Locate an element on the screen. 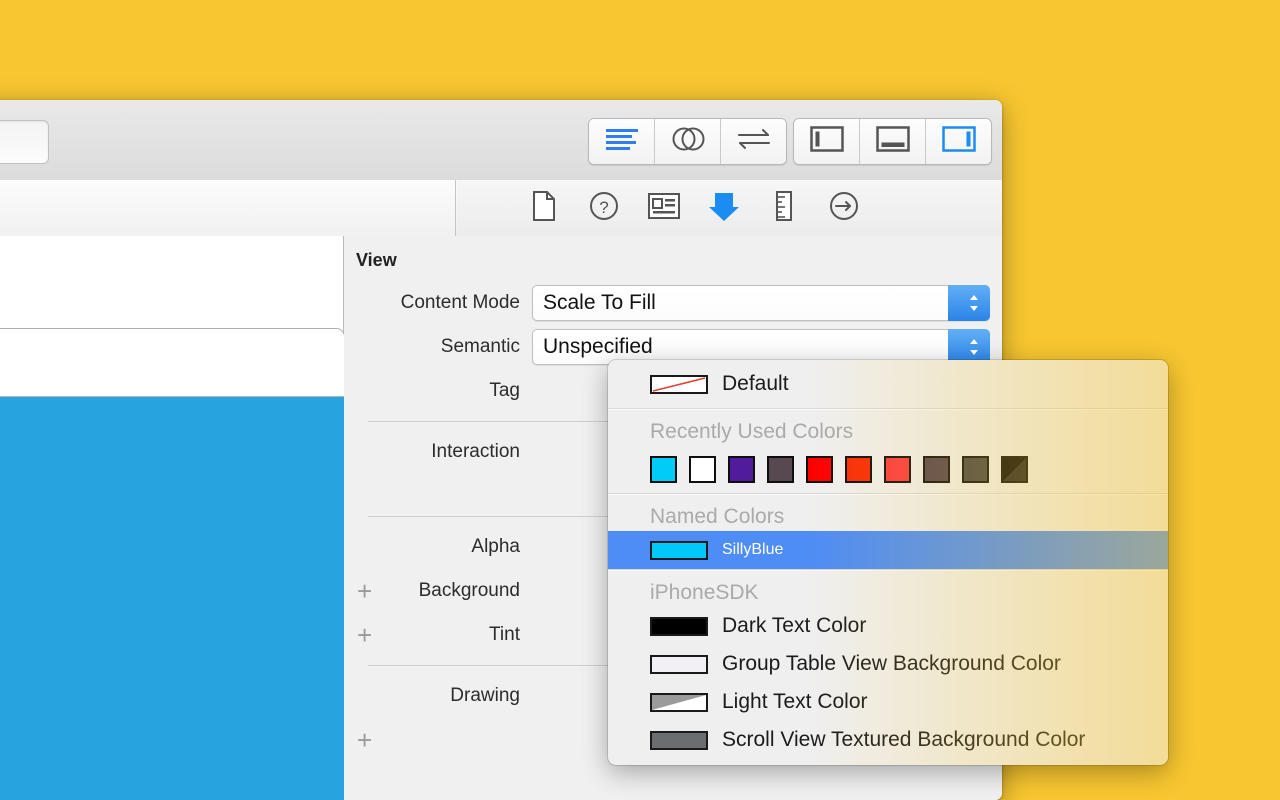 The height and width of the screenshot is (800, 1280). recent-swatch-red is located at coordinates (819, 469).